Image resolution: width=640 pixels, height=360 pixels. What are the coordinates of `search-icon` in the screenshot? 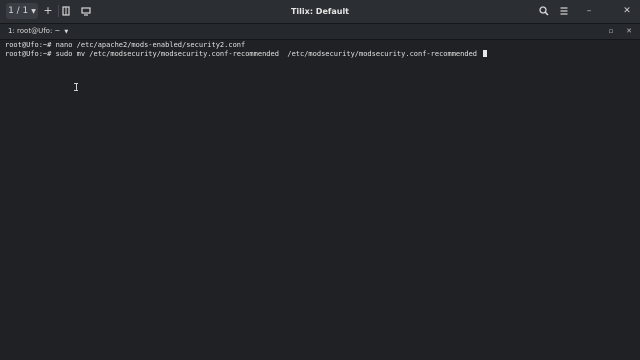 It's located at (544, 11).